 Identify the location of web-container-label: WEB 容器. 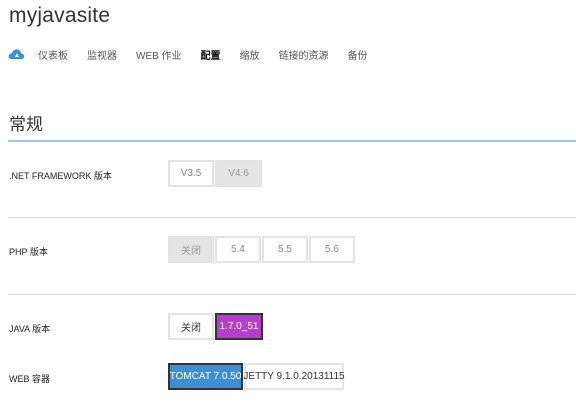
(30, 379).